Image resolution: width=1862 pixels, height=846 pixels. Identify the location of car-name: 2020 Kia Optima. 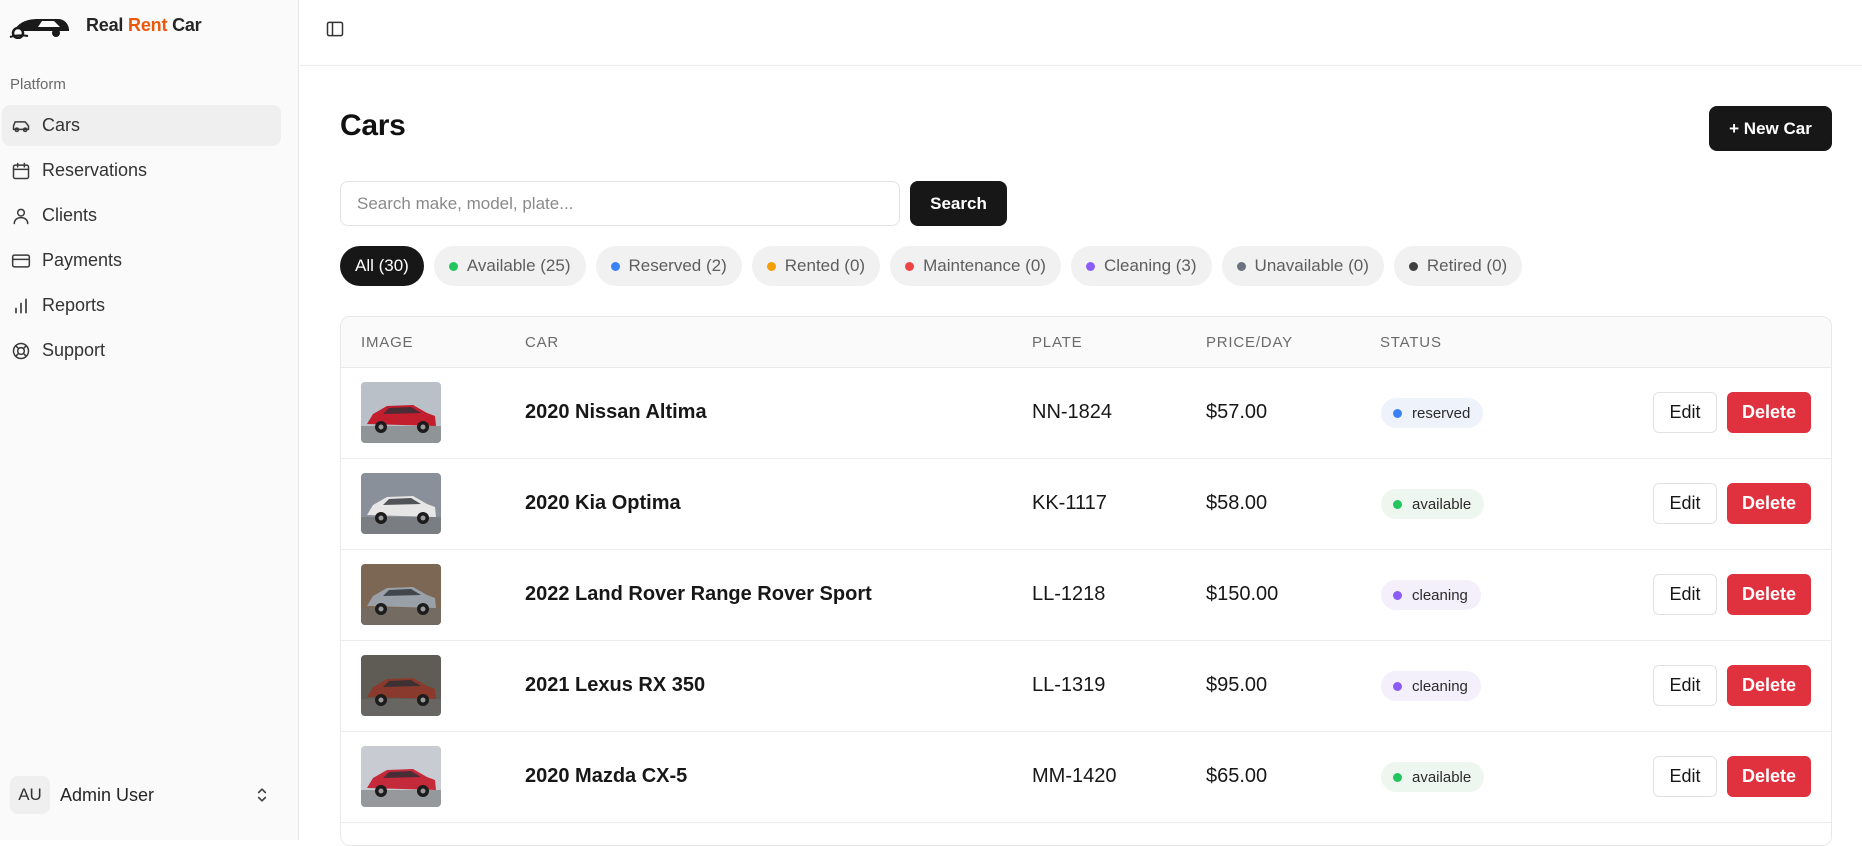
(603, 503).